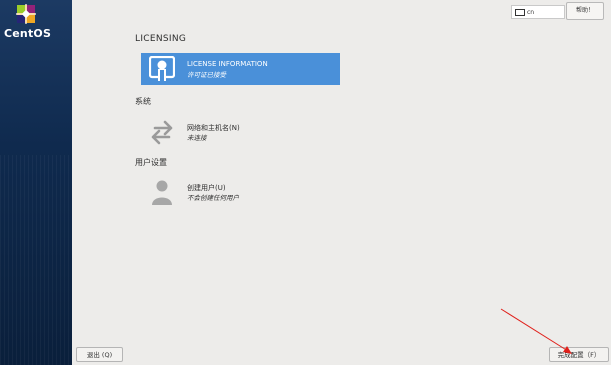 The height and width of the screenshot is (365, 611). I want to click on keyboard-layout-label: cn, so click(531, 12).